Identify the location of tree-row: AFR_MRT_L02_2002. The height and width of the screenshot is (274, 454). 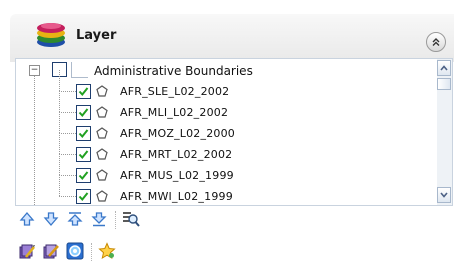
(221, 149).